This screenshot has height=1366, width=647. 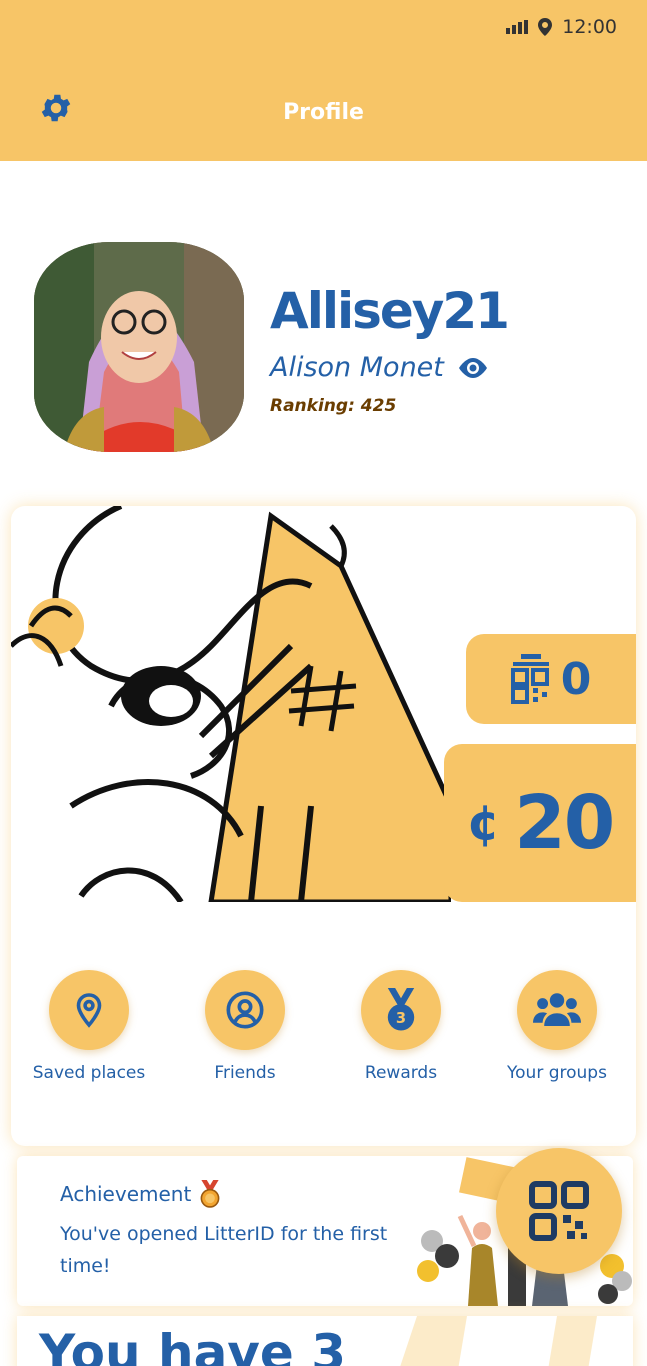 I want to click on saved-places-button: Saved places, so click(x=89, y=1027).